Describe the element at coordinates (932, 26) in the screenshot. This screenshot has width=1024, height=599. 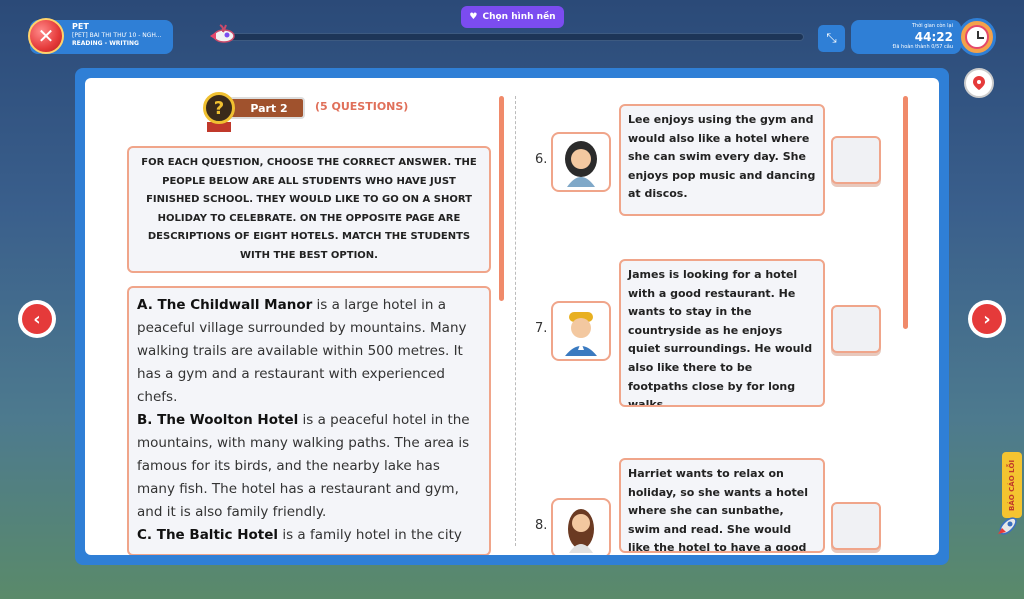
I see `timer-label: Thời gian còn lại` at that location.